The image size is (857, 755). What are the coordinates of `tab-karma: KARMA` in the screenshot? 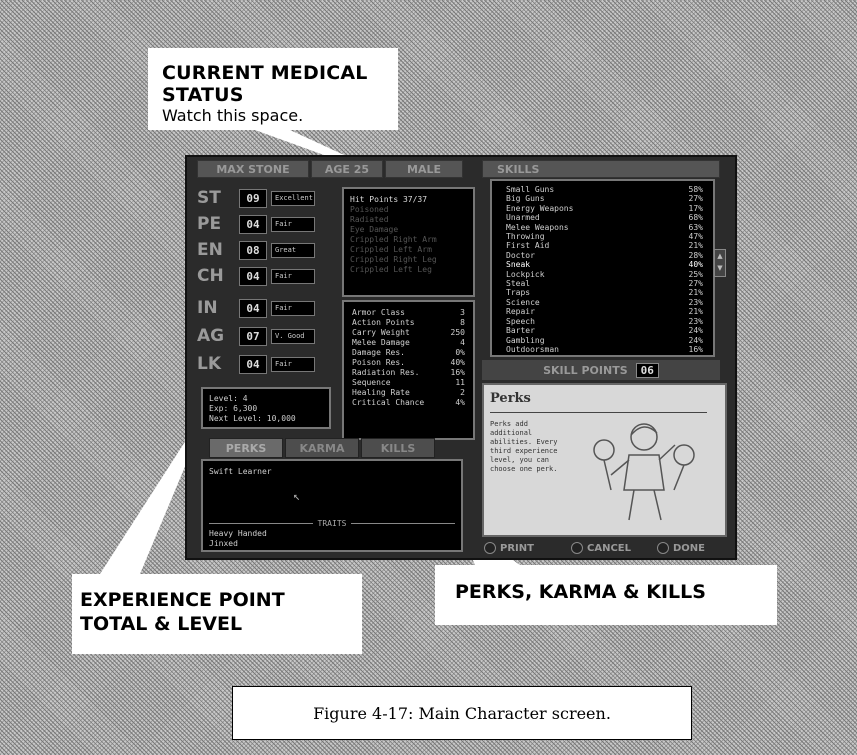 It's located at (322, 448).